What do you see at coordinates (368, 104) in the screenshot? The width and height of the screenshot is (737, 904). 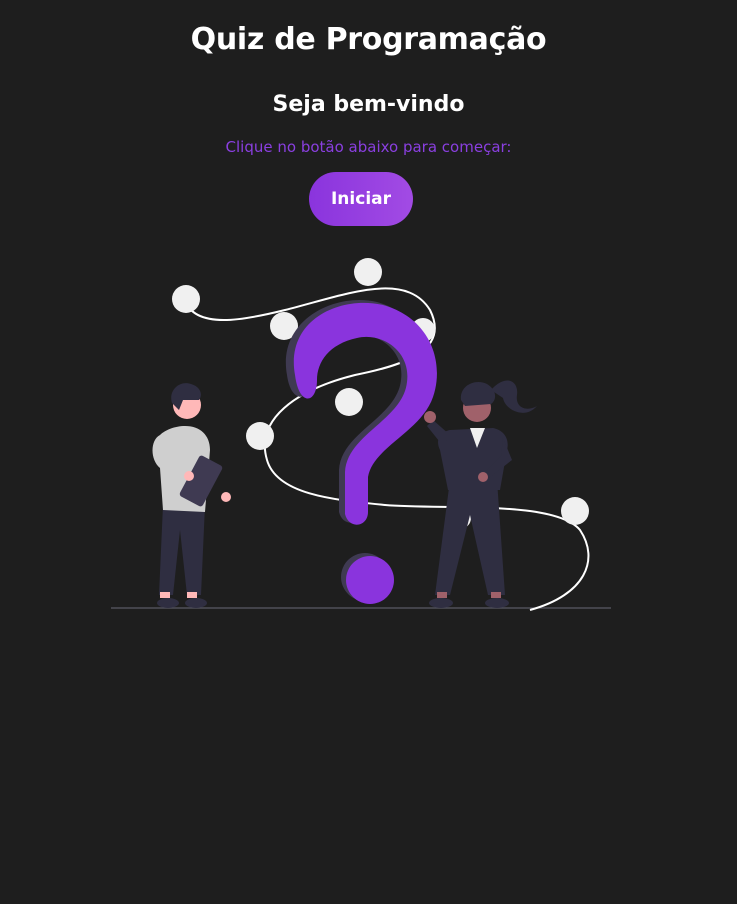 I see `welcome-heading: Seja bem-vindo` at bounding box center [368, 104].